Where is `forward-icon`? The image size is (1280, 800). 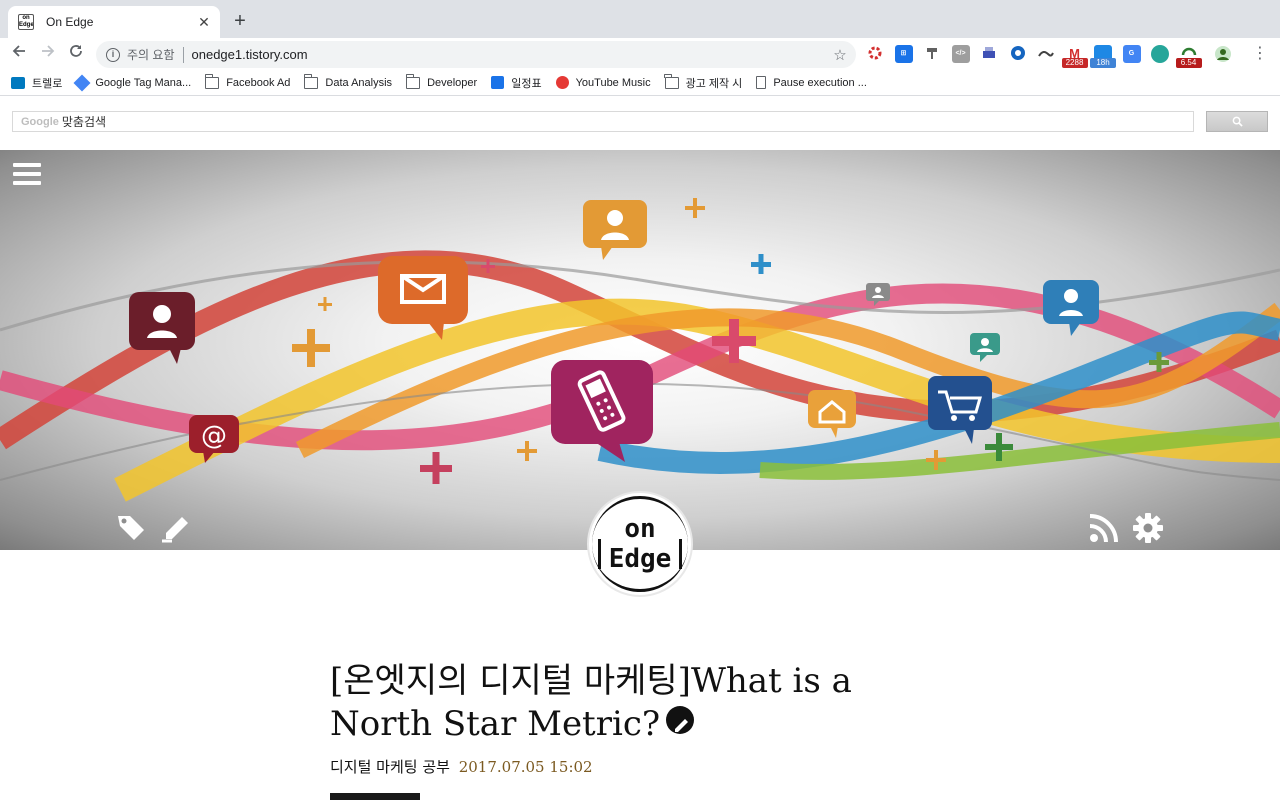
forward-icon is located at coordinates (48, 54).